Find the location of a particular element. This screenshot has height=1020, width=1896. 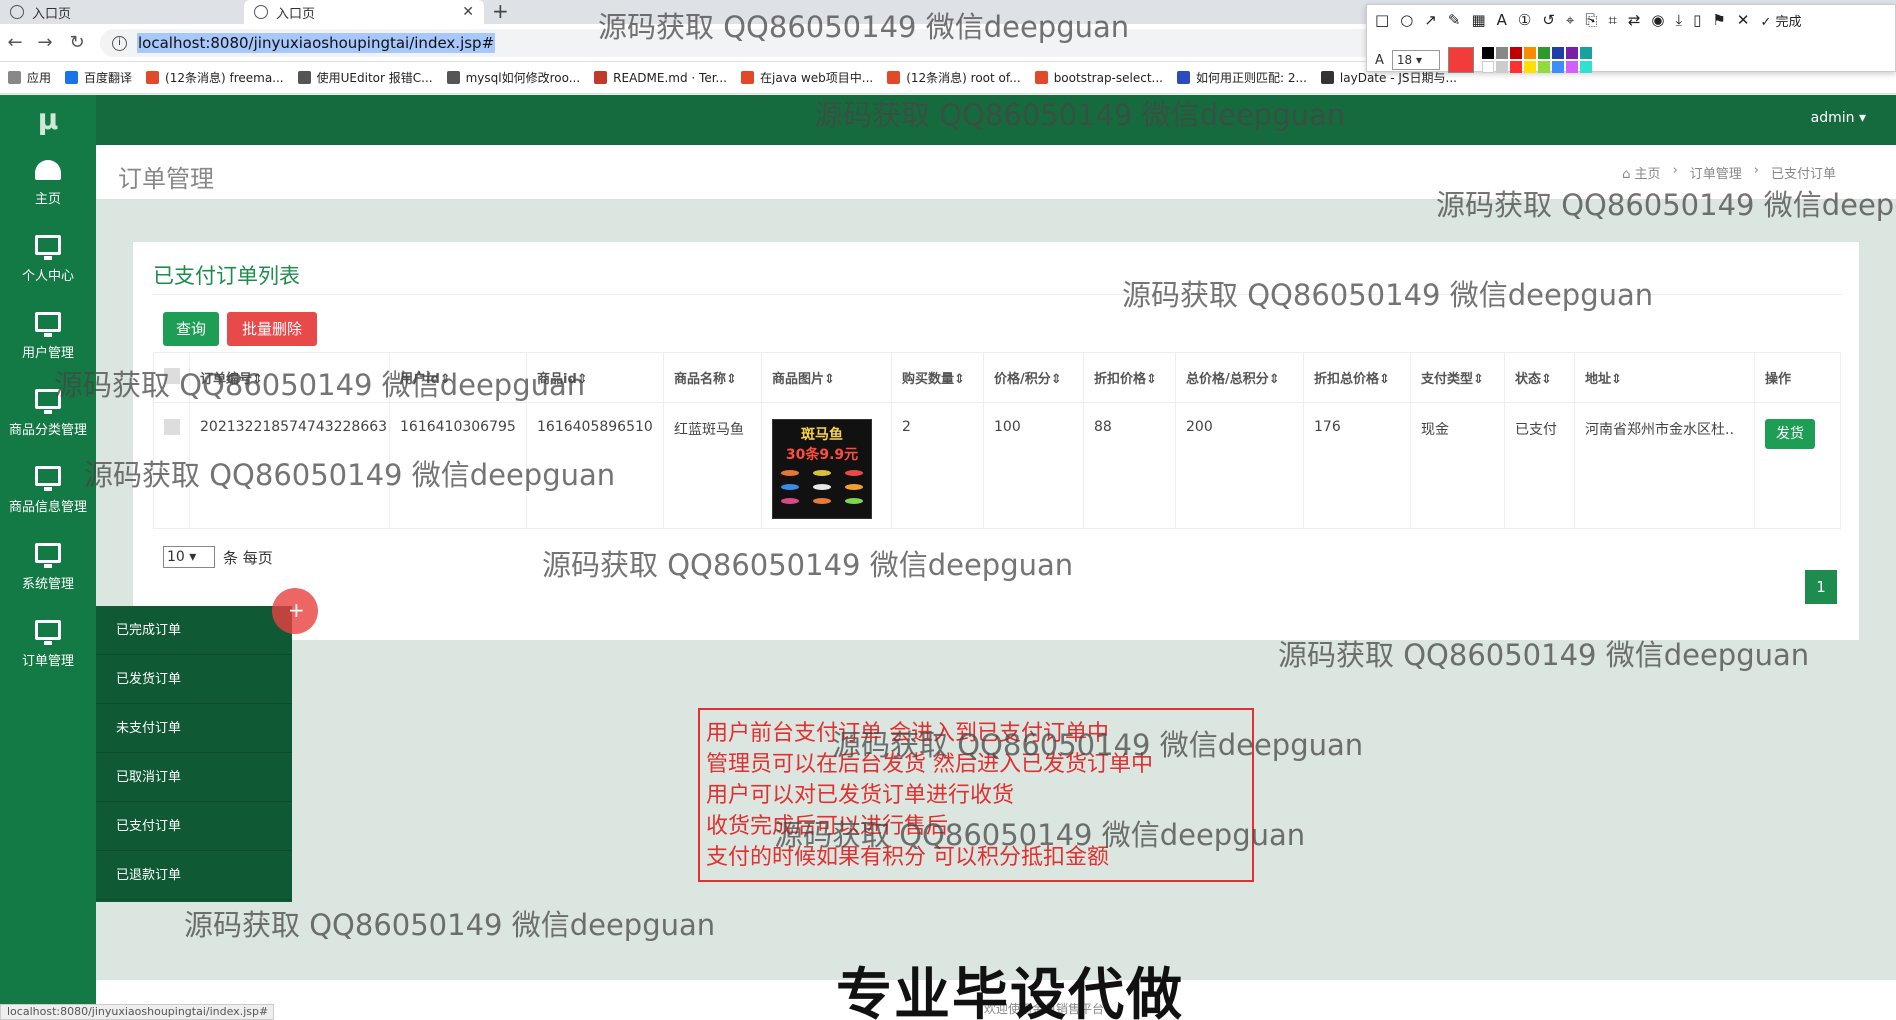

column-header: 商品id⇕ is located at coordinates (595, 377).